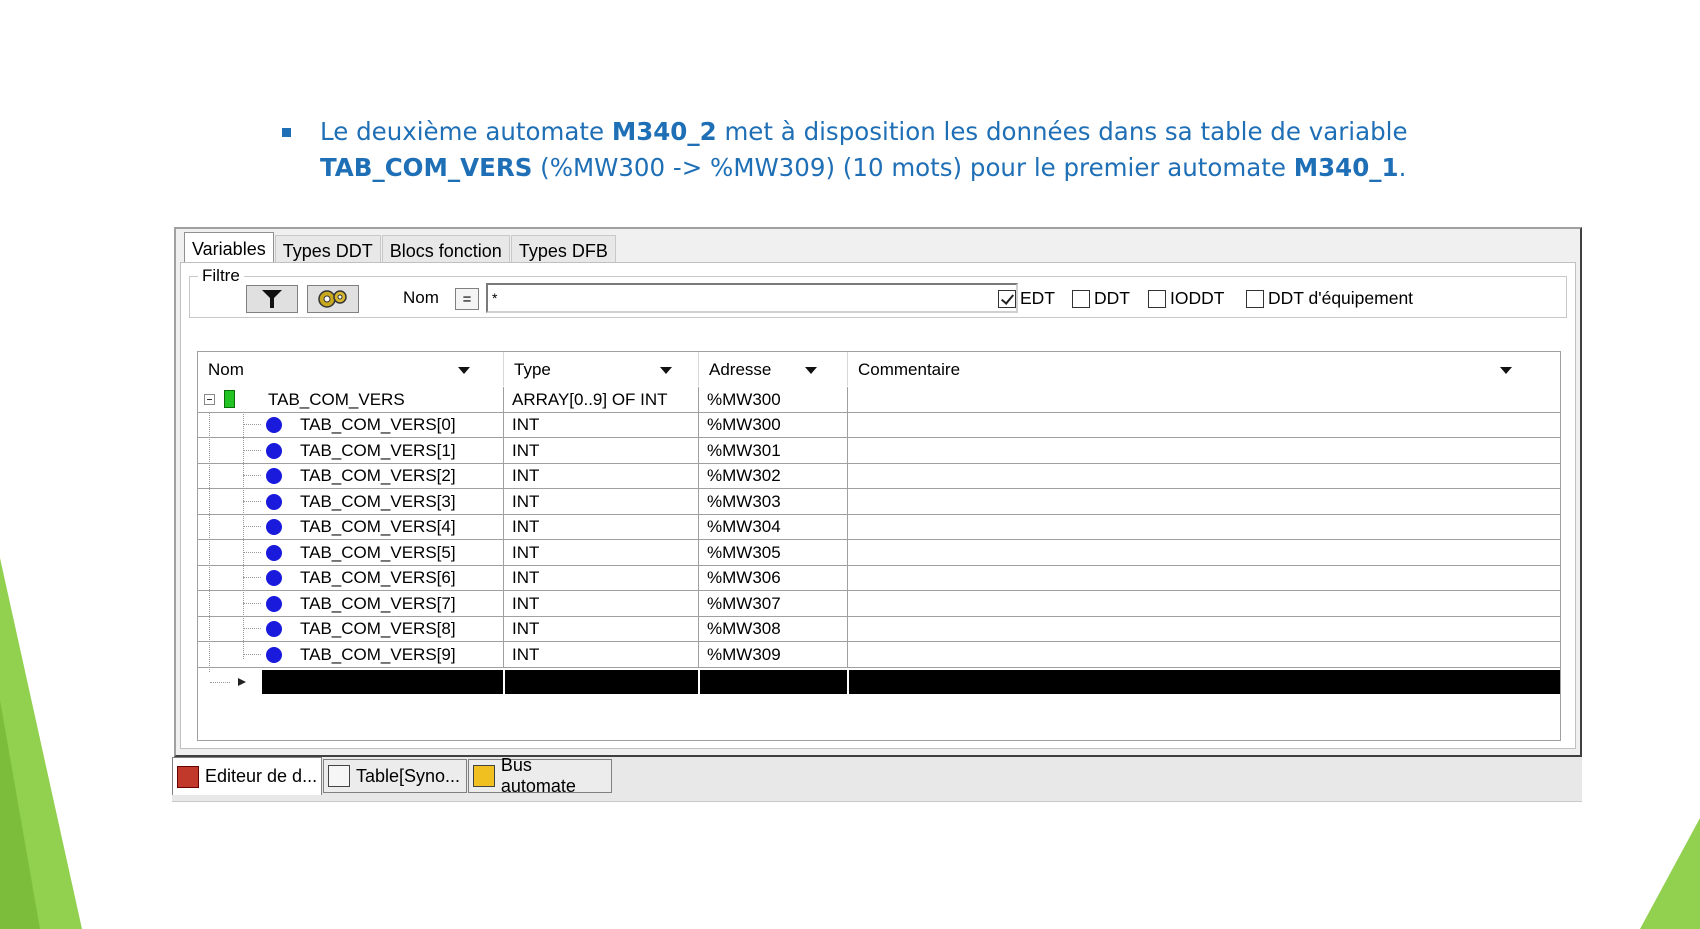 The image size is (1700, 929). Describe the element at coordinates (445, 249) in the screenshot. I see `tab-blocs-fonction: Blocs fonction` at that location.